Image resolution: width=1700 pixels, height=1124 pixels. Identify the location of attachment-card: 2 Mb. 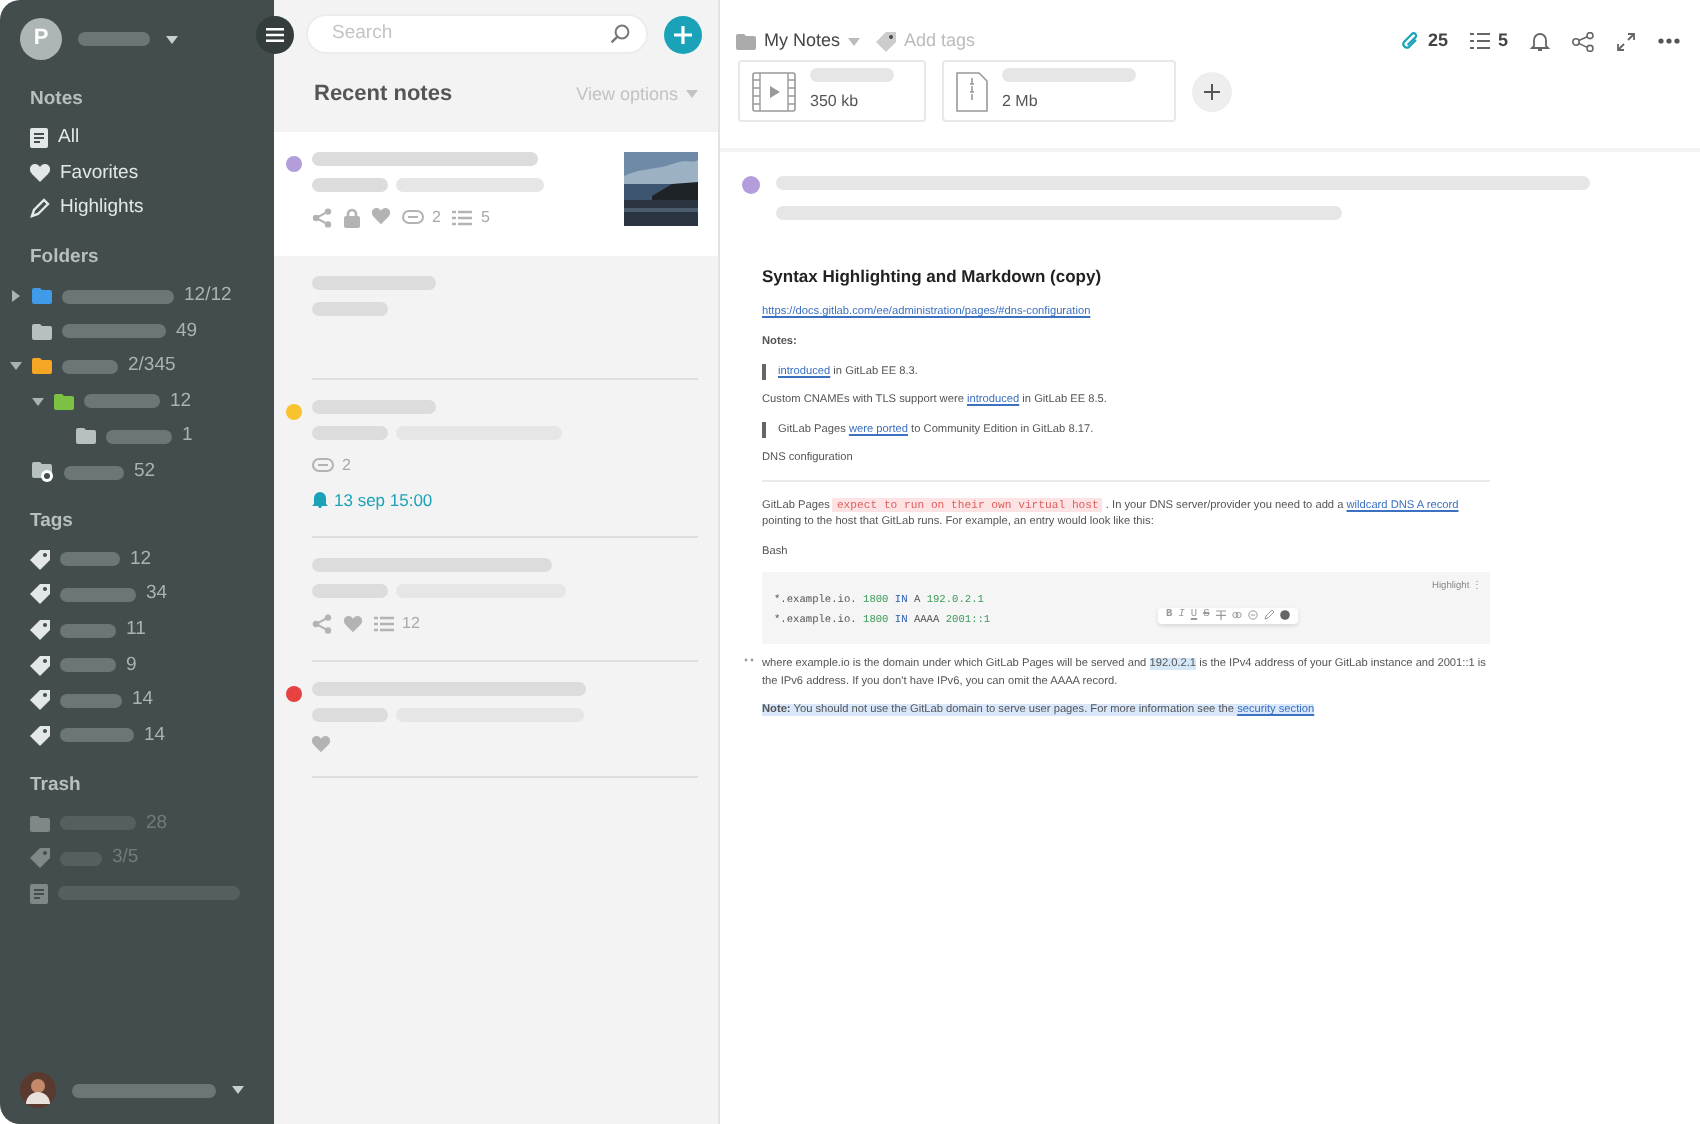
(1059, 91).